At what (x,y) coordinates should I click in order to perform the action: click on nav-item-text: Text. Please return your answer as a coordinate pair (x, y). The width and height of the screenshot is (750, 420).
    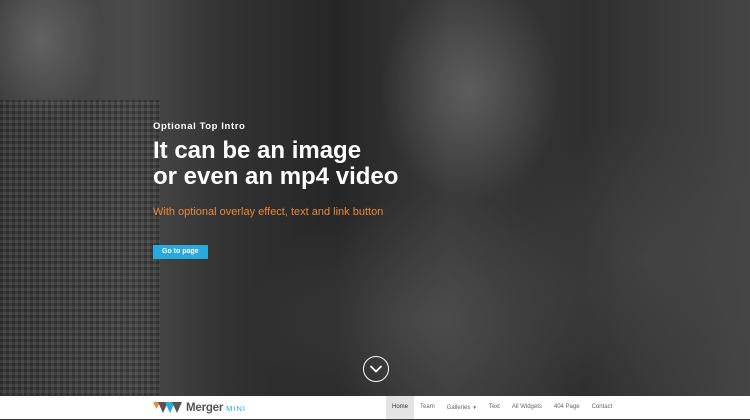
    Looking at the image, I should click on (494, 407).